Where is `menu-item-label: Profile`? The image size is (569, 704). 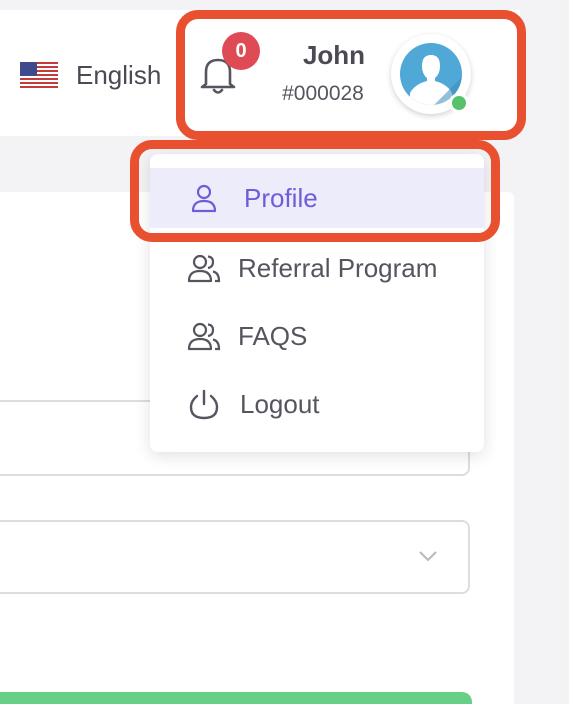
menu-item-label: Profile is located at coordinates (281, 197).